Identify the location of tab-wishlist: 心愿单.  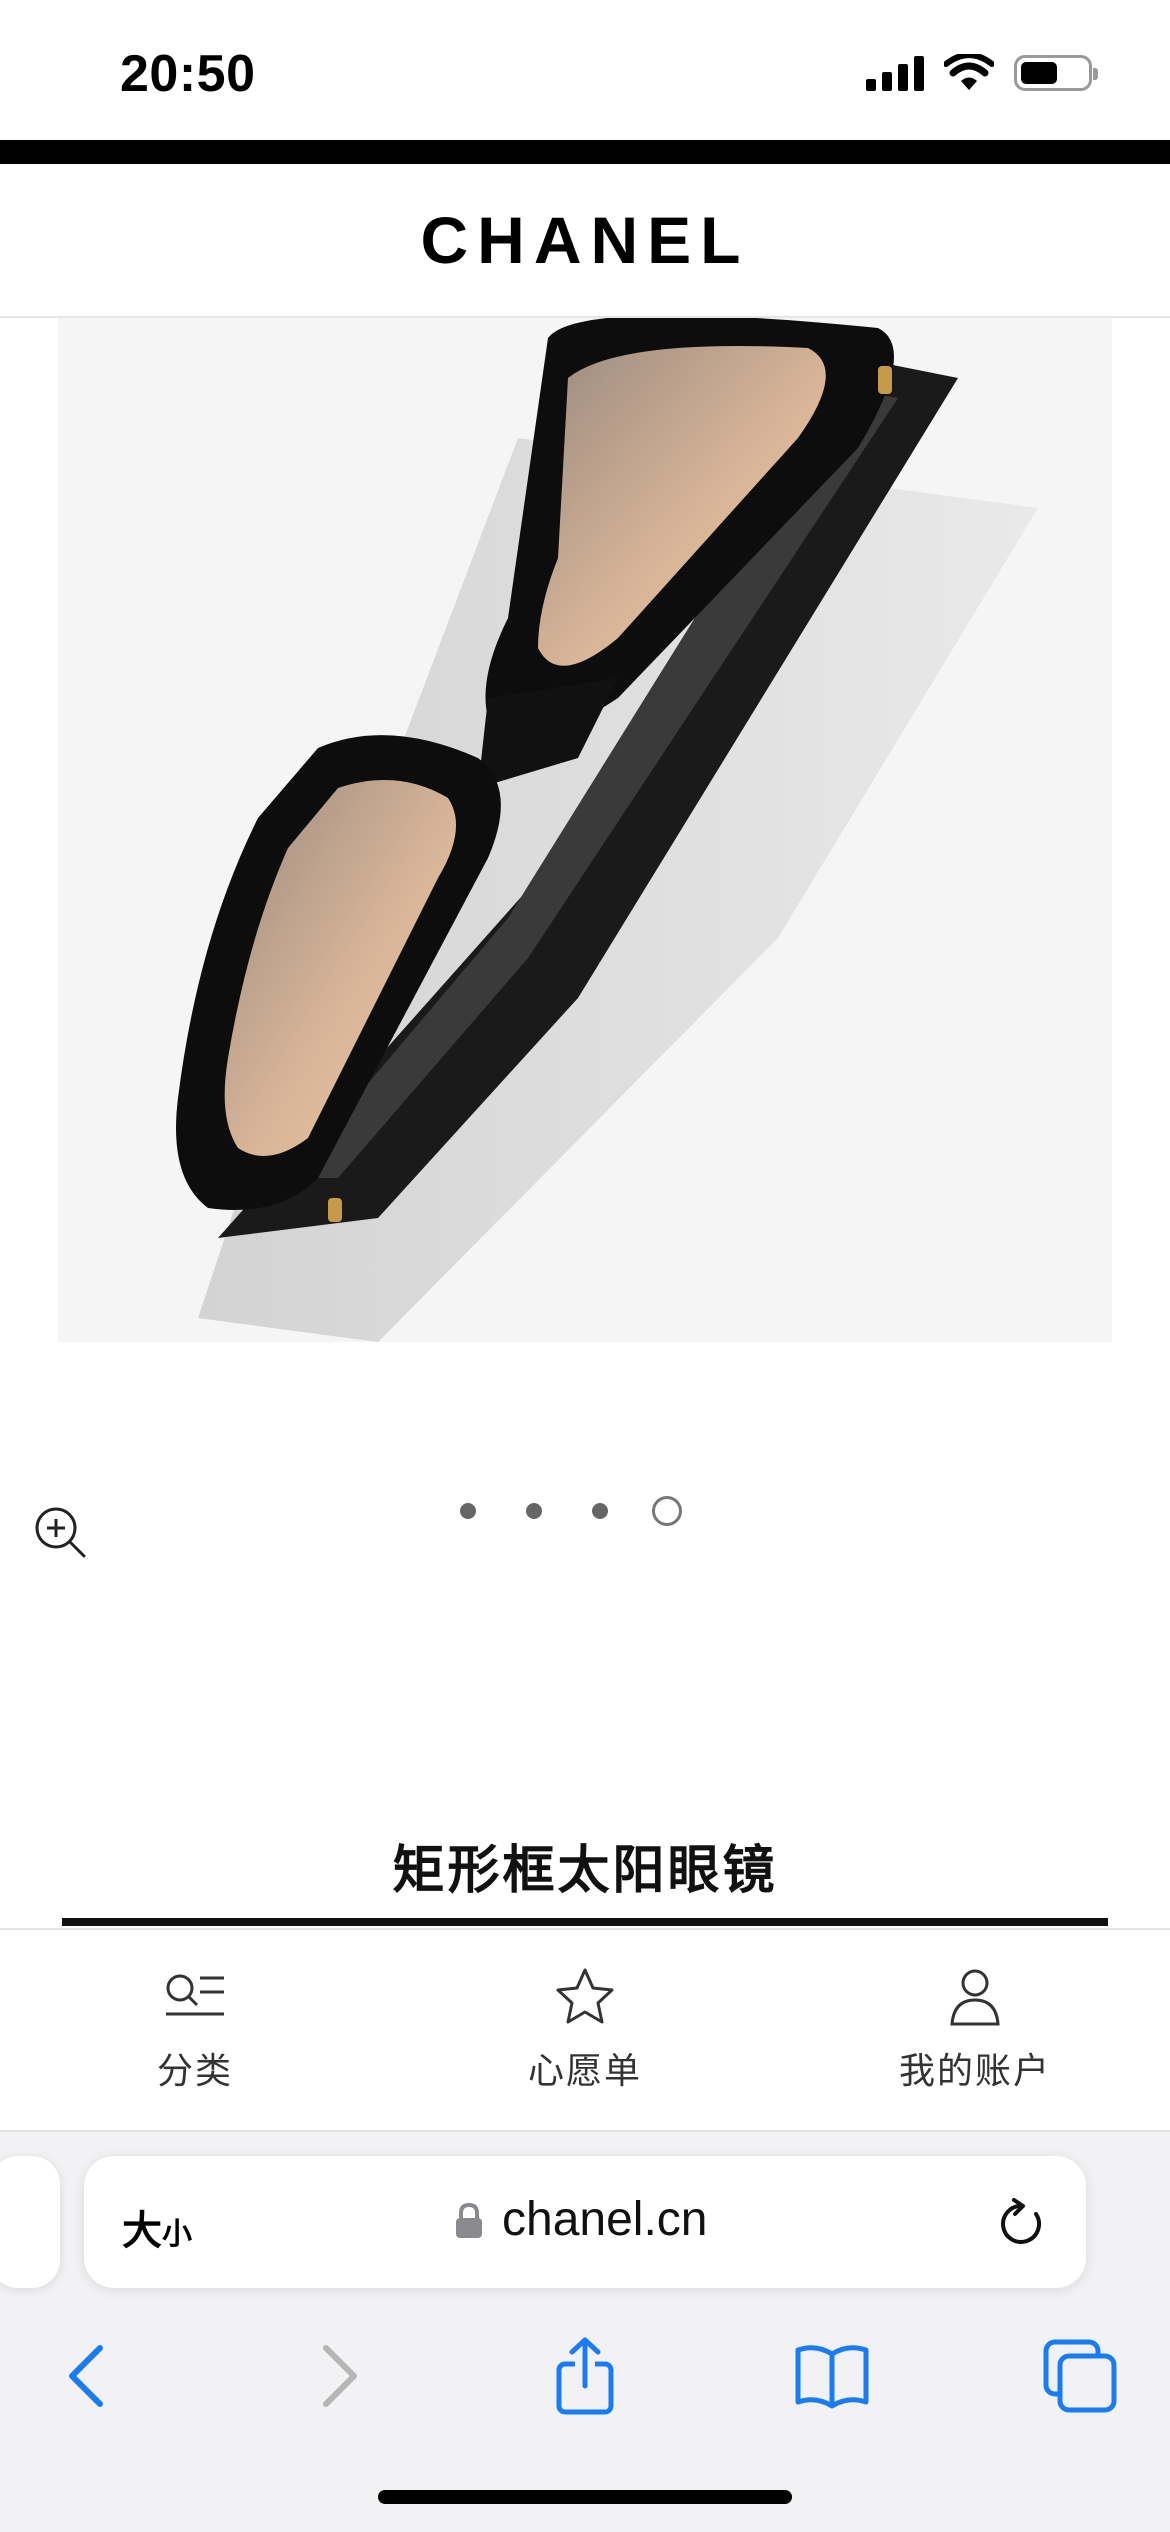
(585, 2030).